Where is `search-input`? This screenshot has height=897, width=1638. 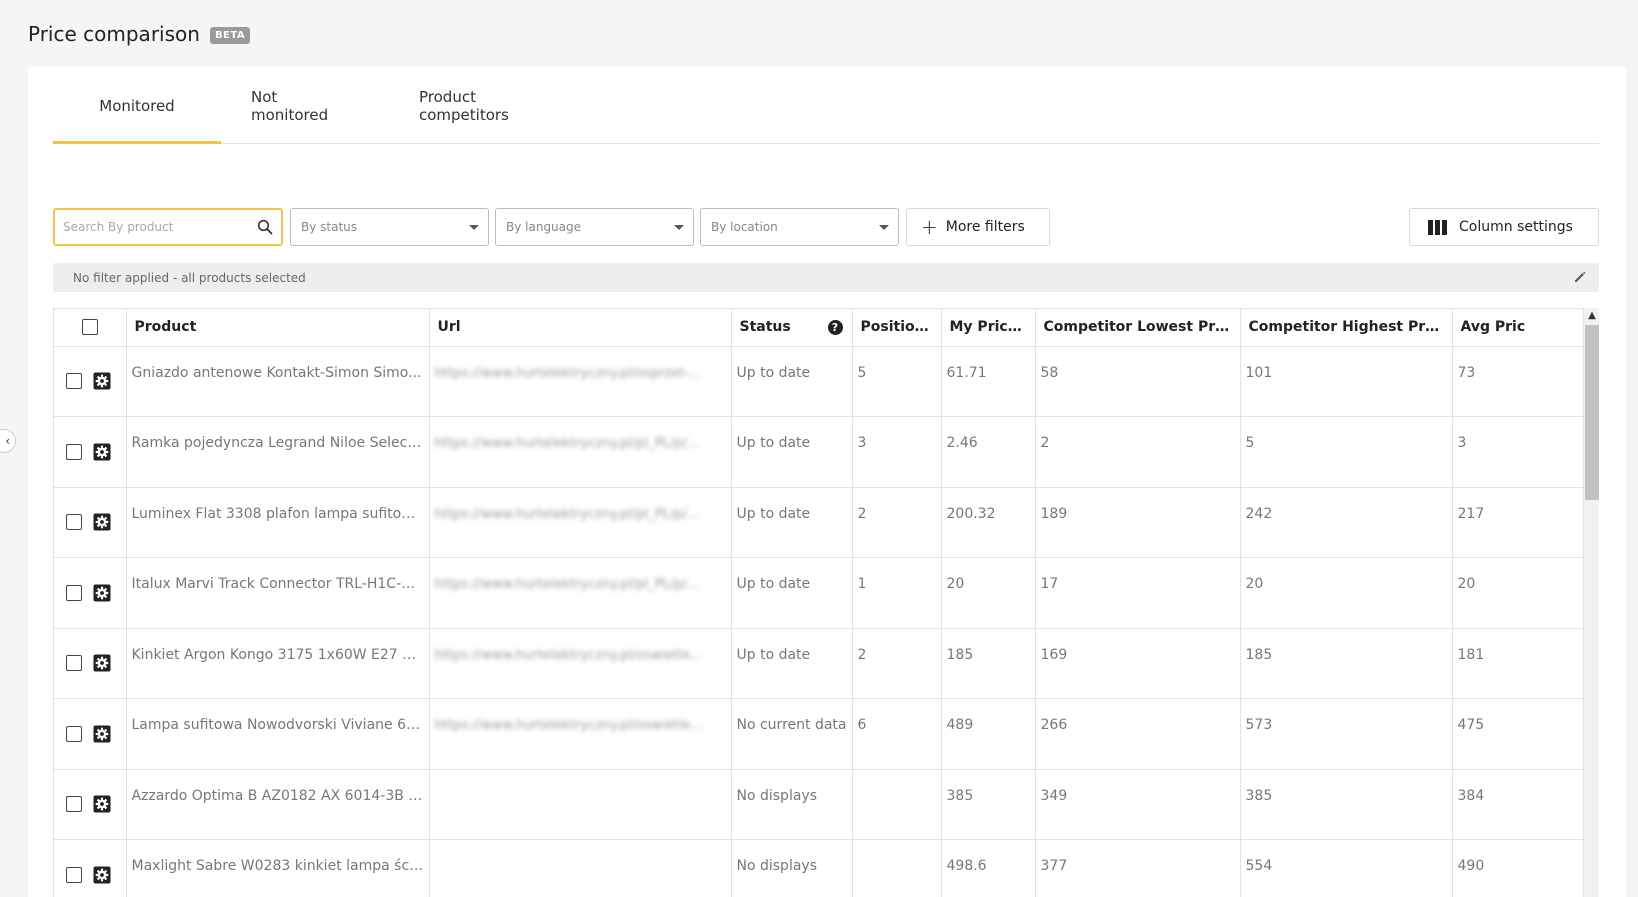
search-input is located at coordinates (153, 227).